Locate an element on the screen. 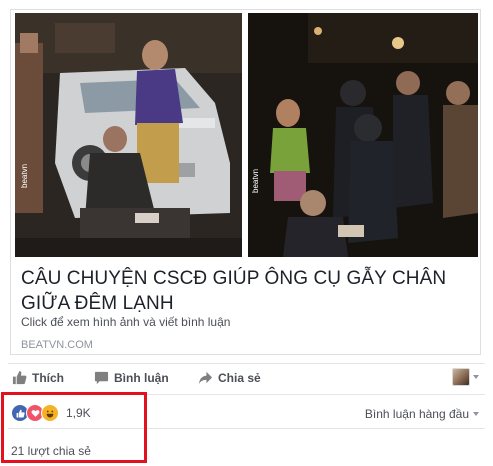  post-description: Click để xem hình ảnh và viết bình luận is located at coordinates (126, 322).